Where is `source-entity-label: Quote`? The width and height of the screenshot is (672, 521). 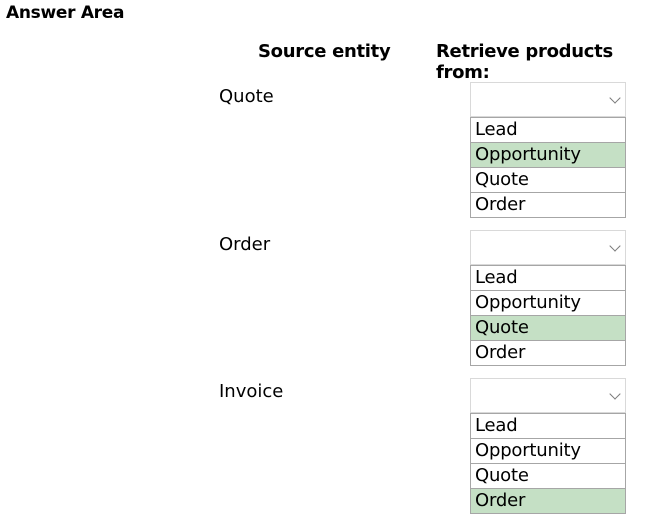
source-entity-label: Quote is located at coordinates (246, 96).